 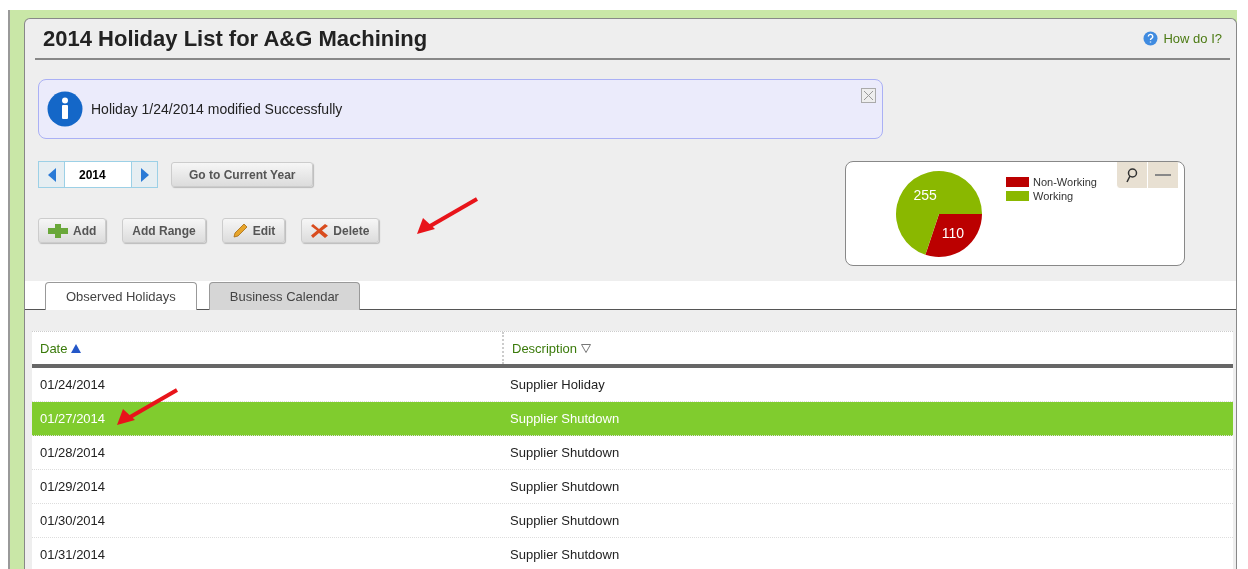 I want to click on table-row: 01/29/2014 Supplier Shutdown, so click(x=632, y=487).